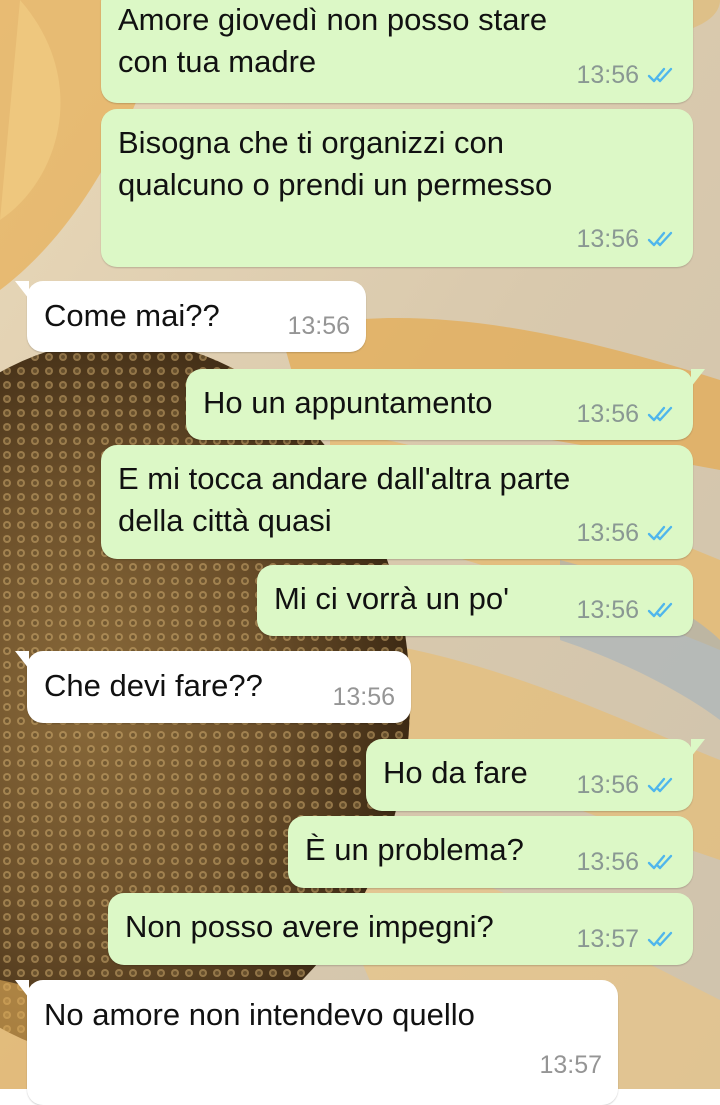 Image resolution: width=720 pixels, height=1105 pixels. Describe the element at coordinates (217, 61) in the screenshot. I see `message-text-line: con tua madre` at that location.